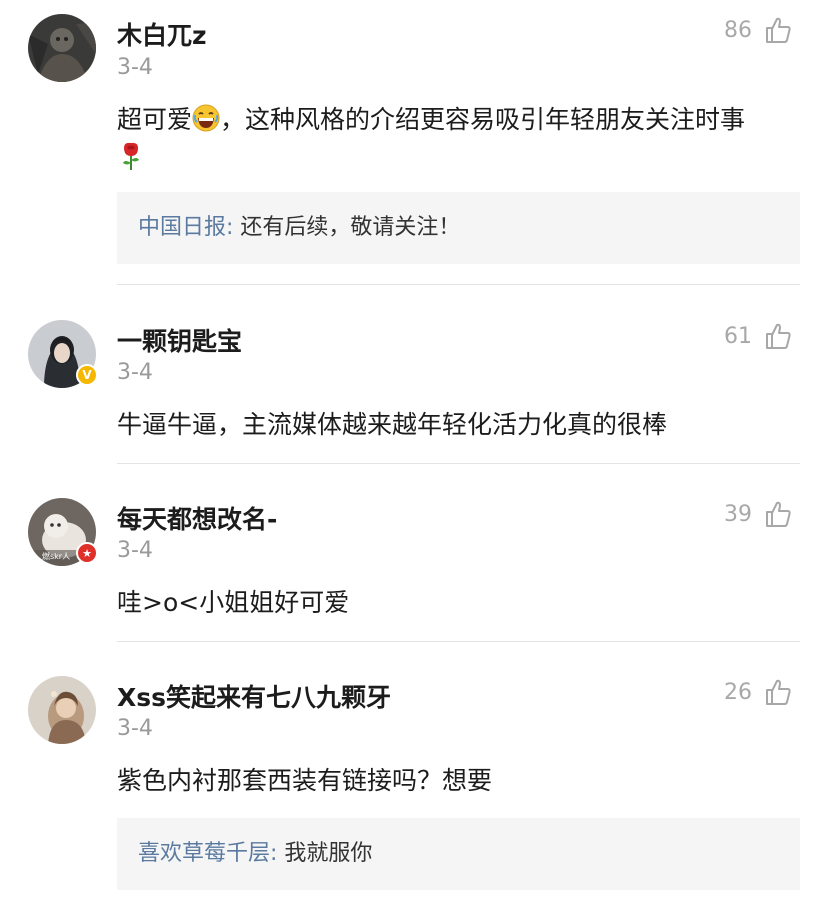 The image size is (828, 898). I want to click on rose-emoji-icon, so click(131, 160).